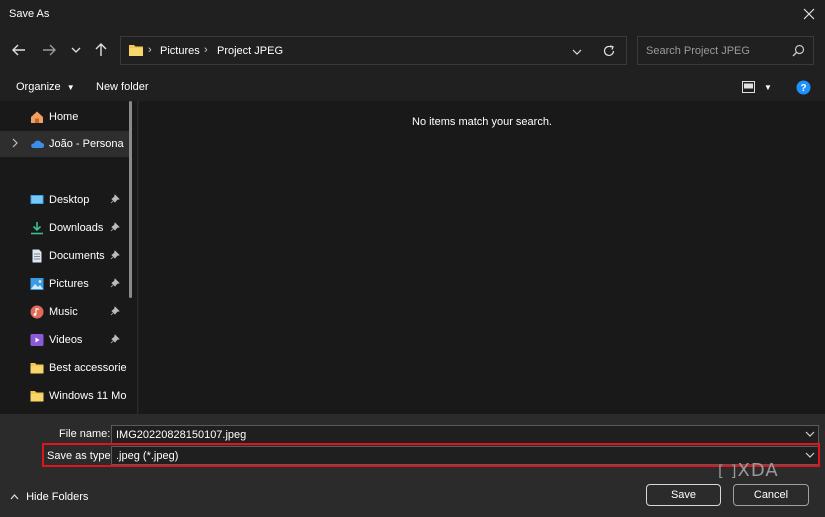 Image resolution: width=825 pixels, height=517 pixels. I want to click on help-icon: ?, so click(803, 89).